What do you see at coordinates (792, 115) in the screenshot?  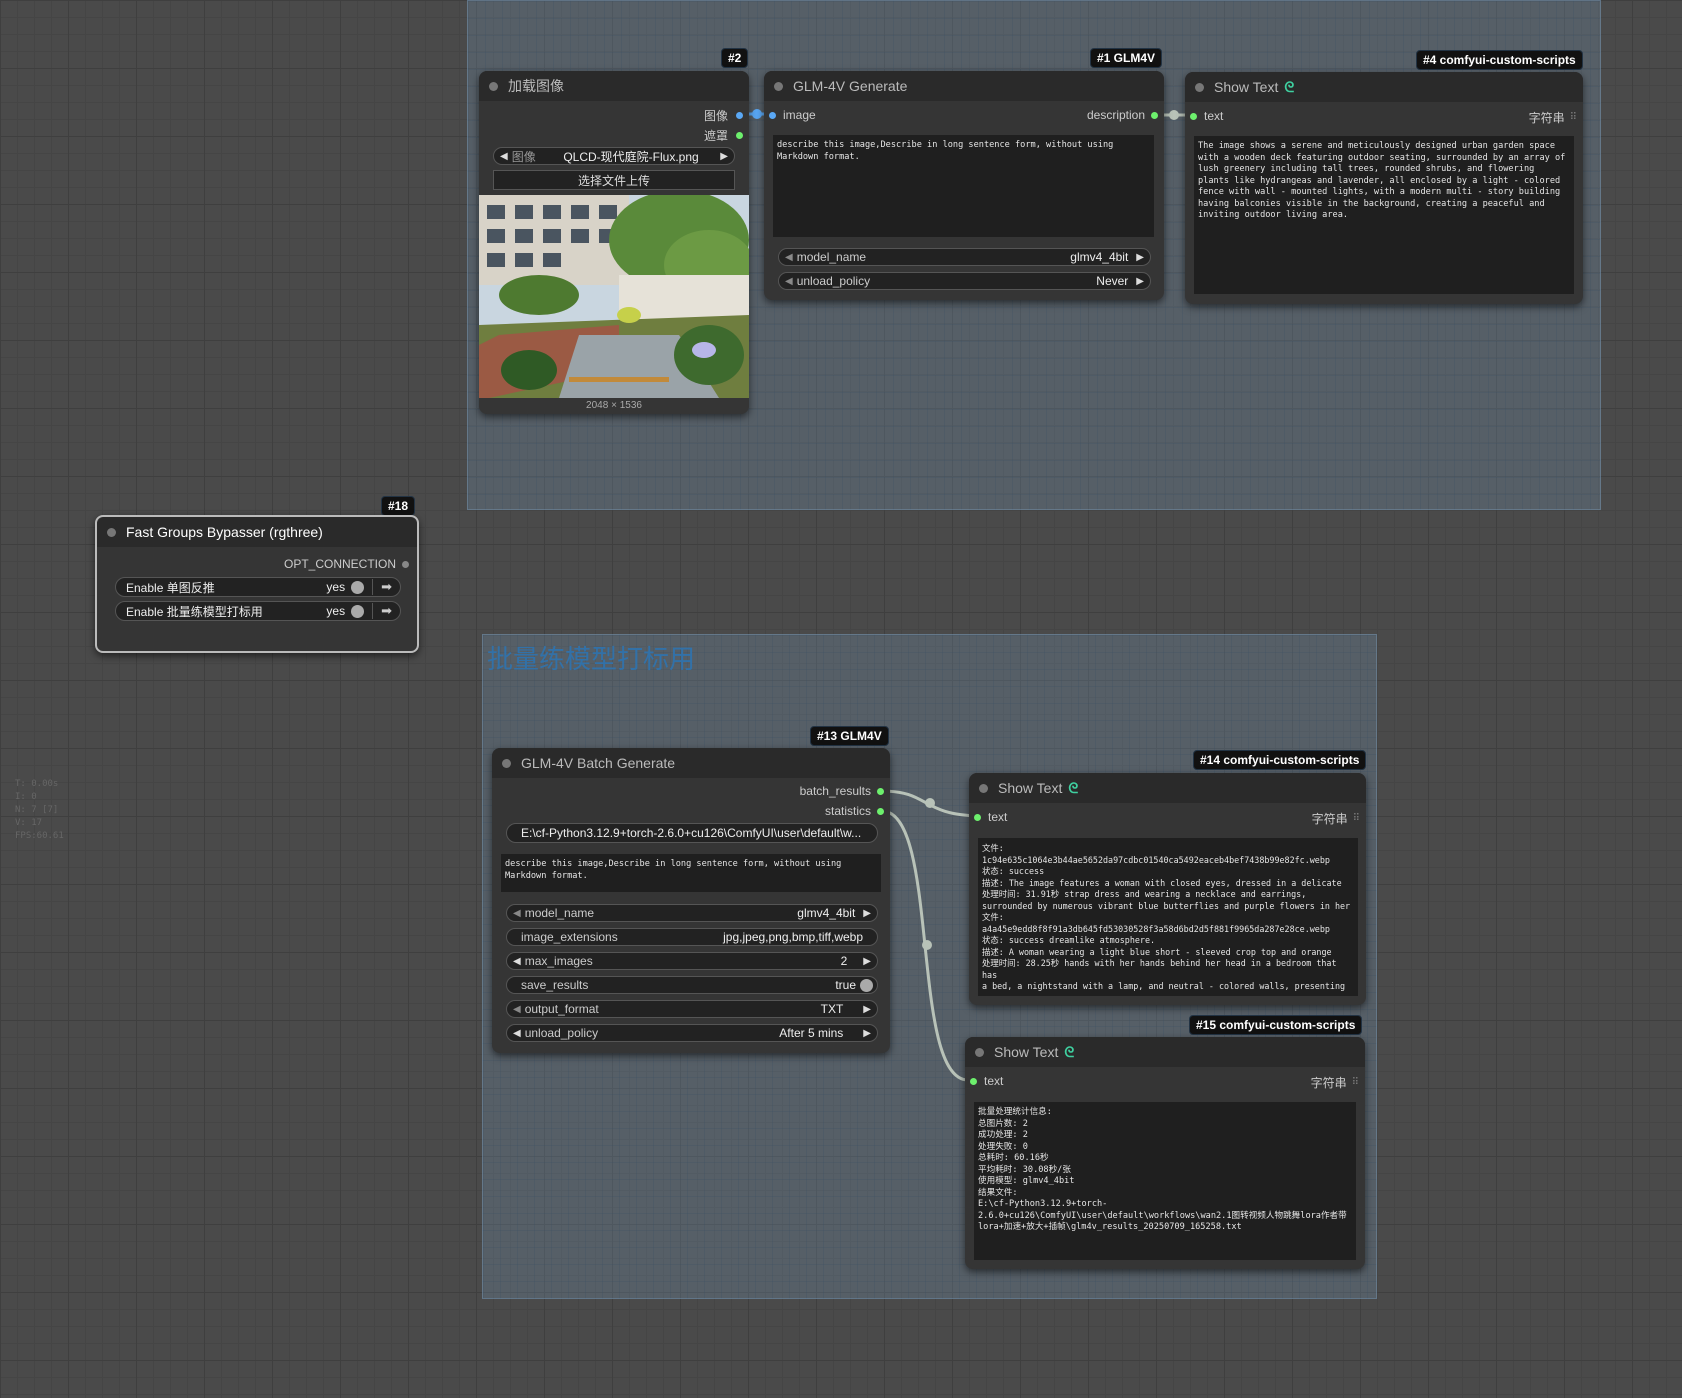 I see `input-image: image` at bounding box center [792, 115].